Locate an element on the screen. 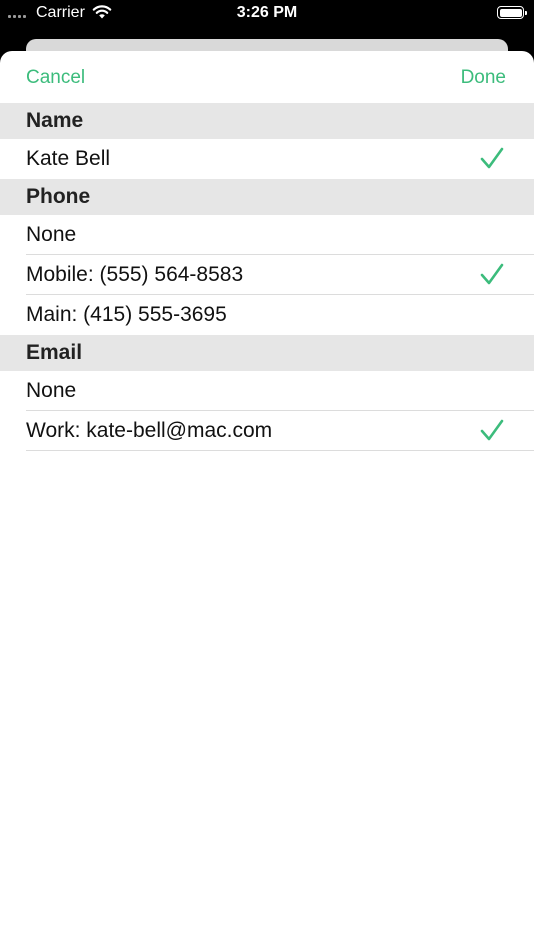  phone-row-mobile: Mobile: (555) 564-8583 is located at coordinates (267, 275).